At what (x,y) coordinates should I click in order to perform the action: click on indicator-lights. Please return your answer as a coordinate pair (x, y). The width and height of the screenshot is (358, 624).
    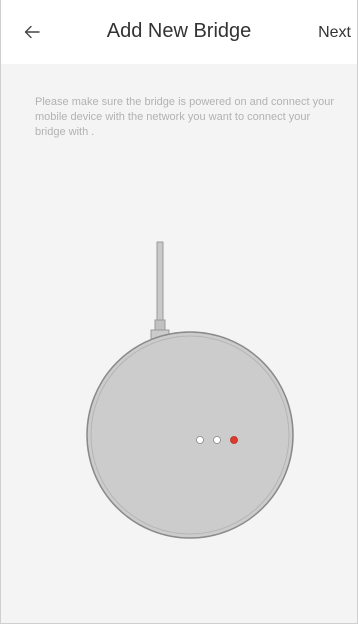
    Looking at the image, I should click on (217, 440).